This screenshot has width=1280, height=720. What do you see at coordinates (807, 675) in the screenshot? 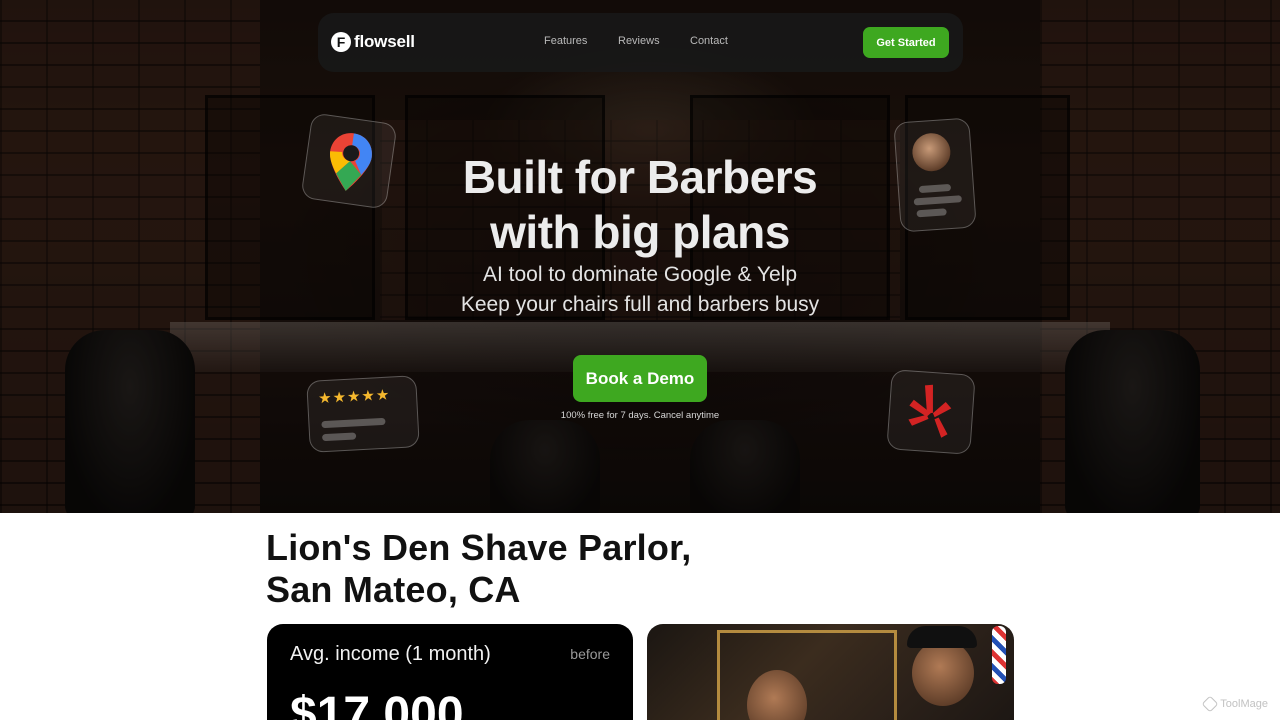
I see `photo-window-frame` at bounding box center [807, 675].